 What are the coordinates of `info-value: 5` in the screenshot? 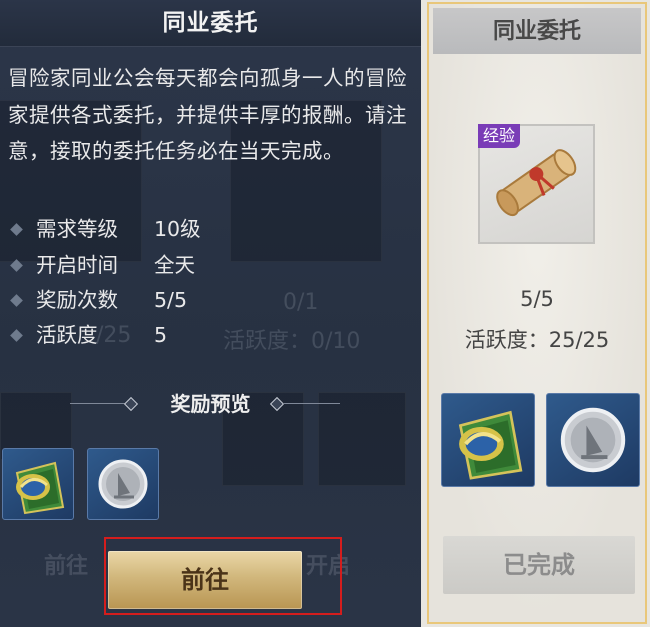 It's located at (161, 335).